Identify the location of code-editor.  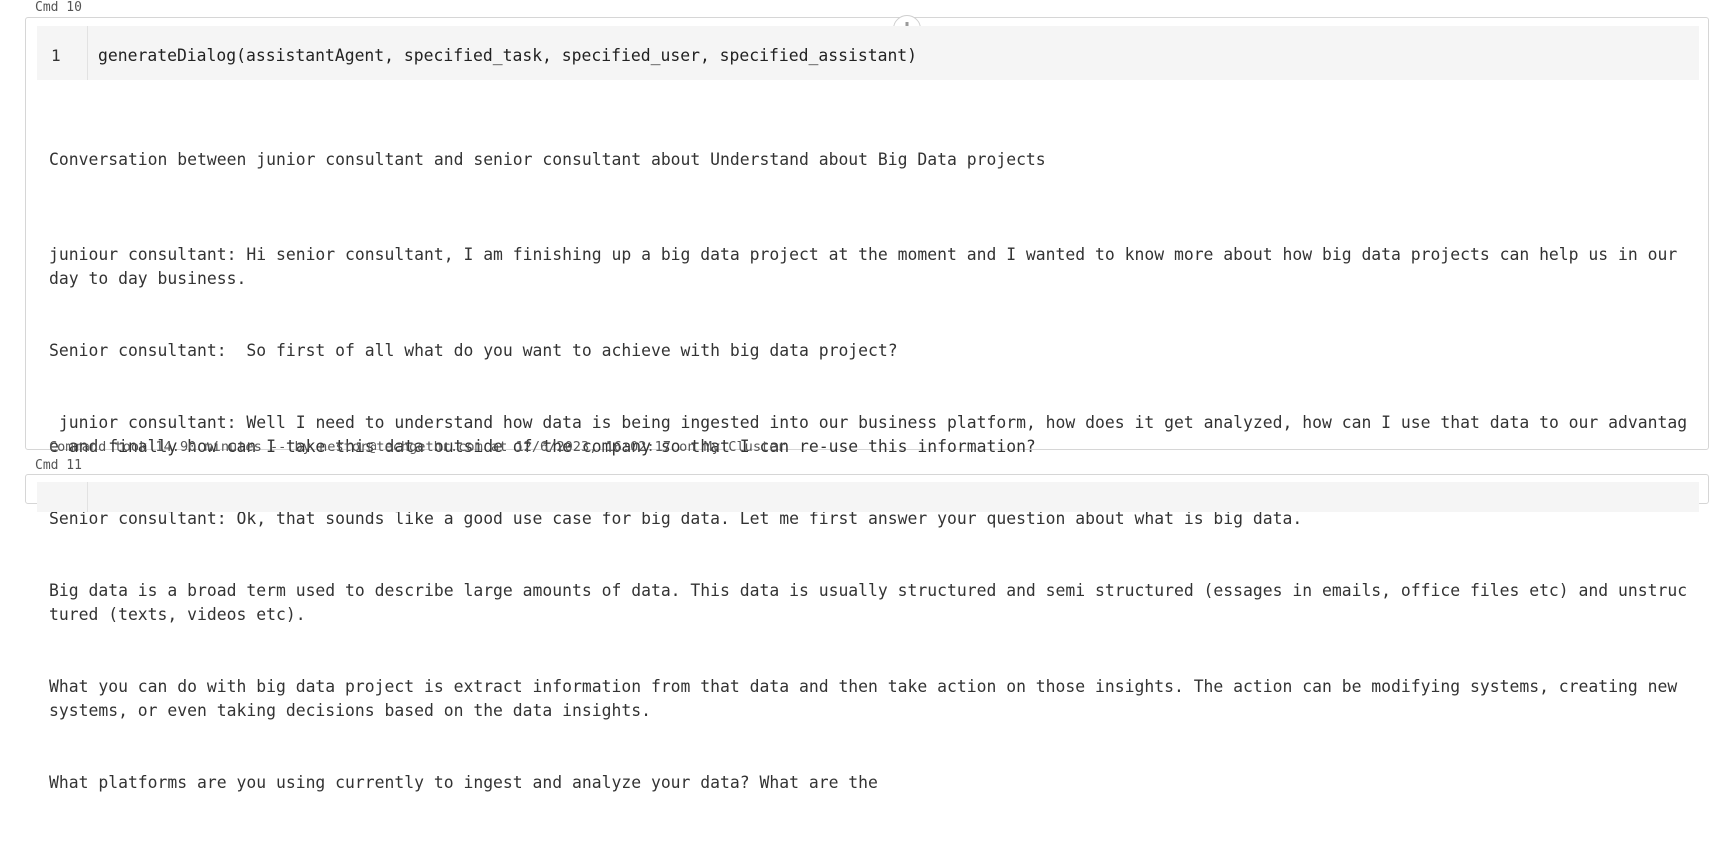
(868, 497).